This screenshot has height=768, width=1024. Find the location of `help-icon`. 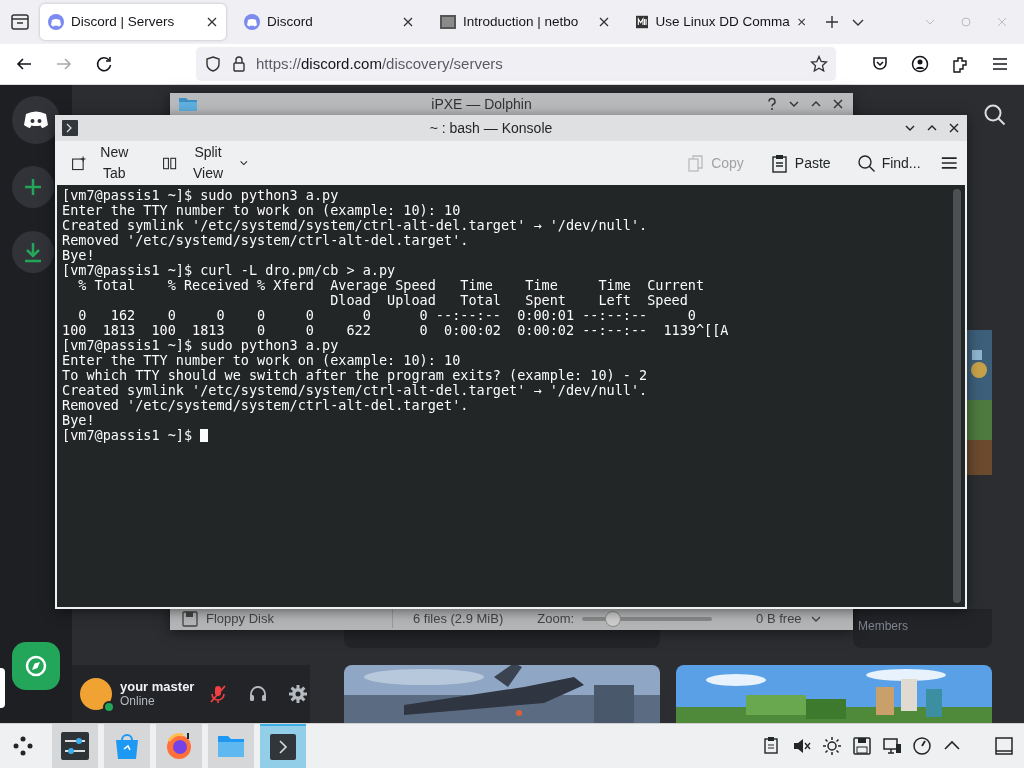

help-icon is located at coordinates (772, 104).